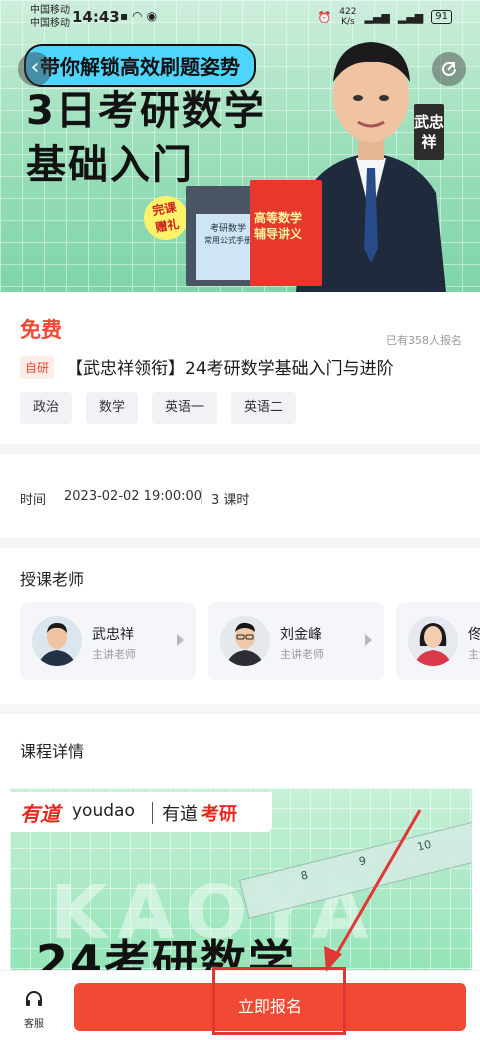 This screenshot has width=480, height=1040. I want to click on back-button: ‹, so click(35, 69).